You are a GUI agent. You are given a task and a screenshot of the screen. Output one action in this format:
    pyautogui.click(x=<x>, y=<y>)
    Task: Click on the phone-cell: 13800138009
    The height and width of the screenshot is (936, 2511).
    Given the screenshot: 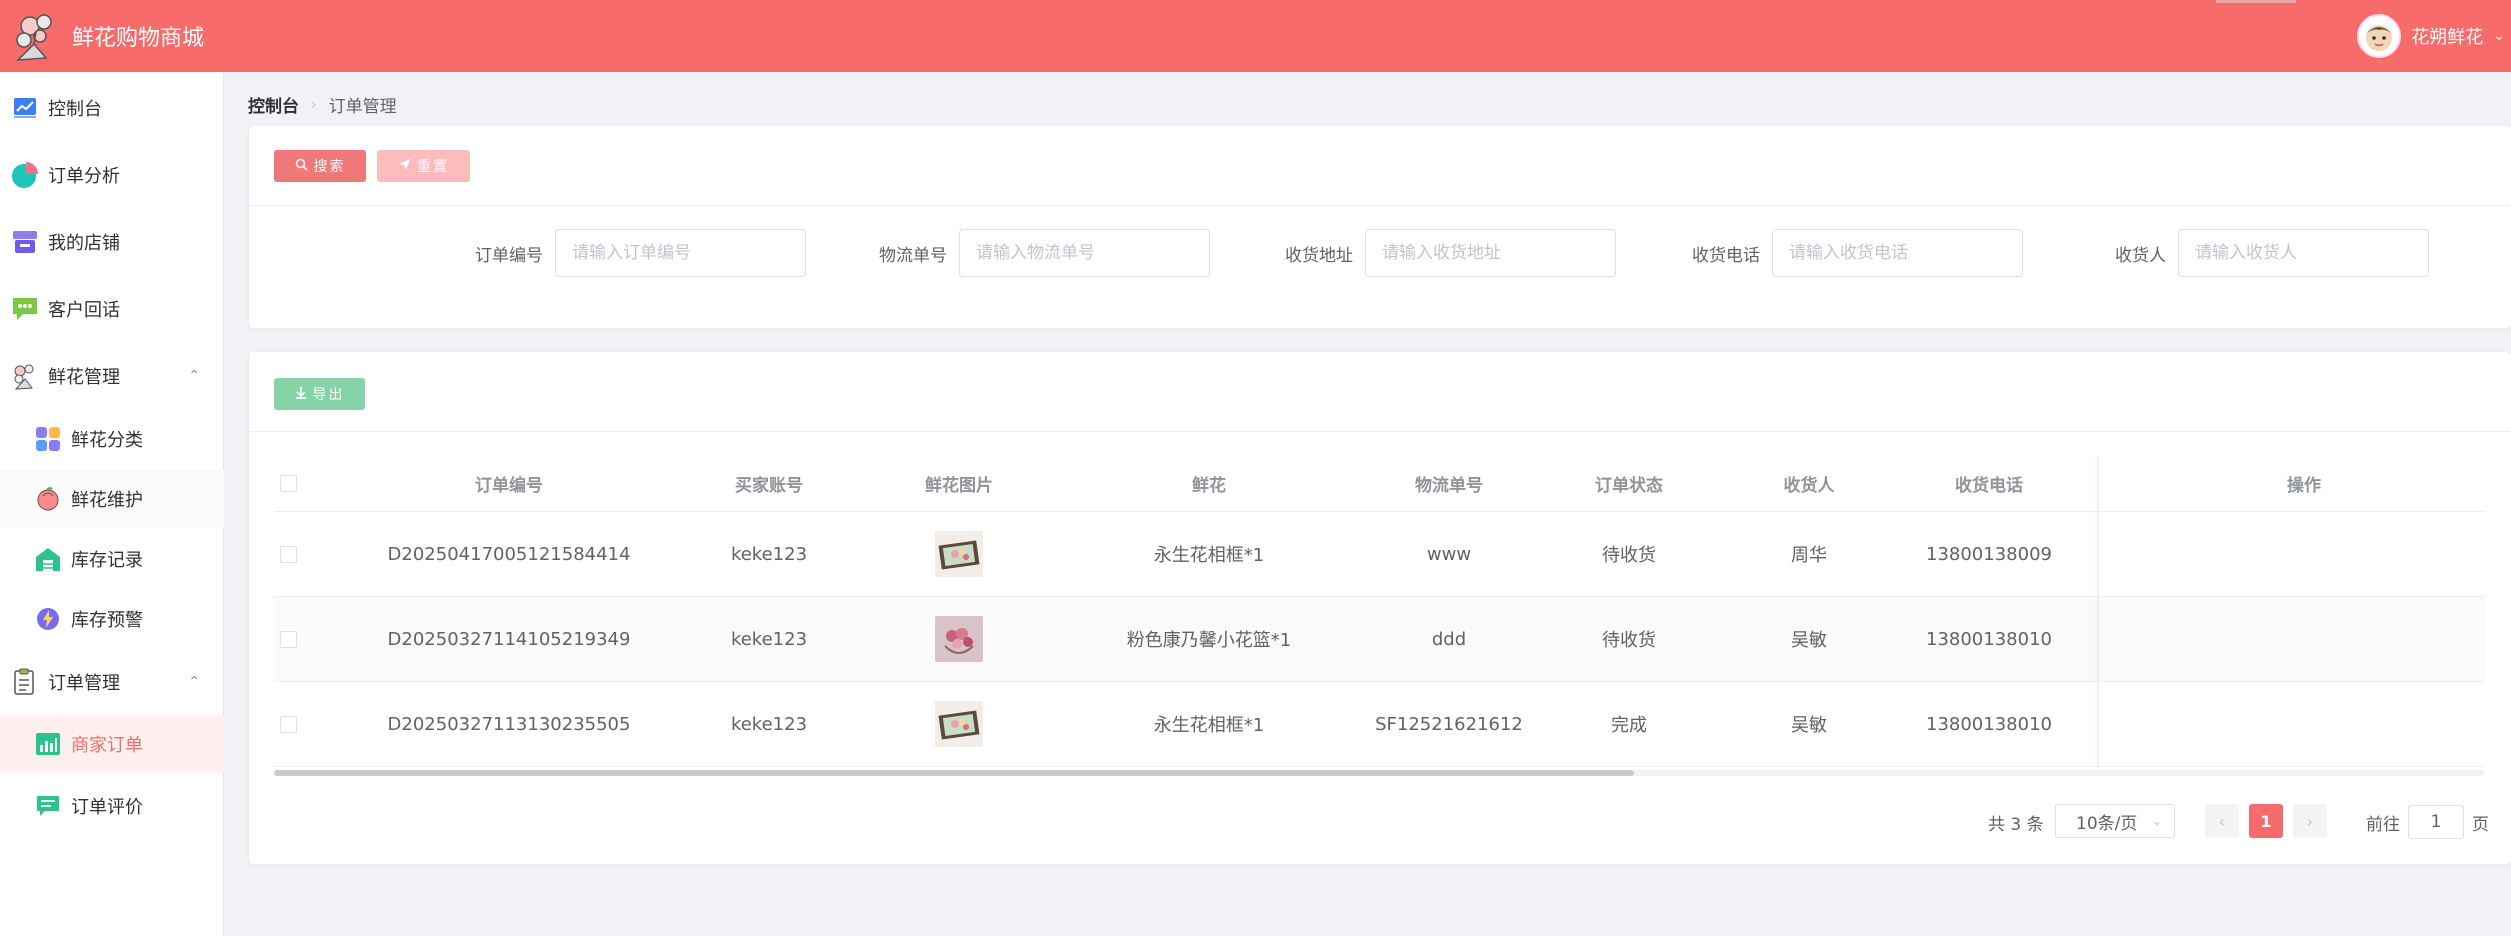 What is the action you would take?
    pyautogui.click(x=1989, y=554)
    